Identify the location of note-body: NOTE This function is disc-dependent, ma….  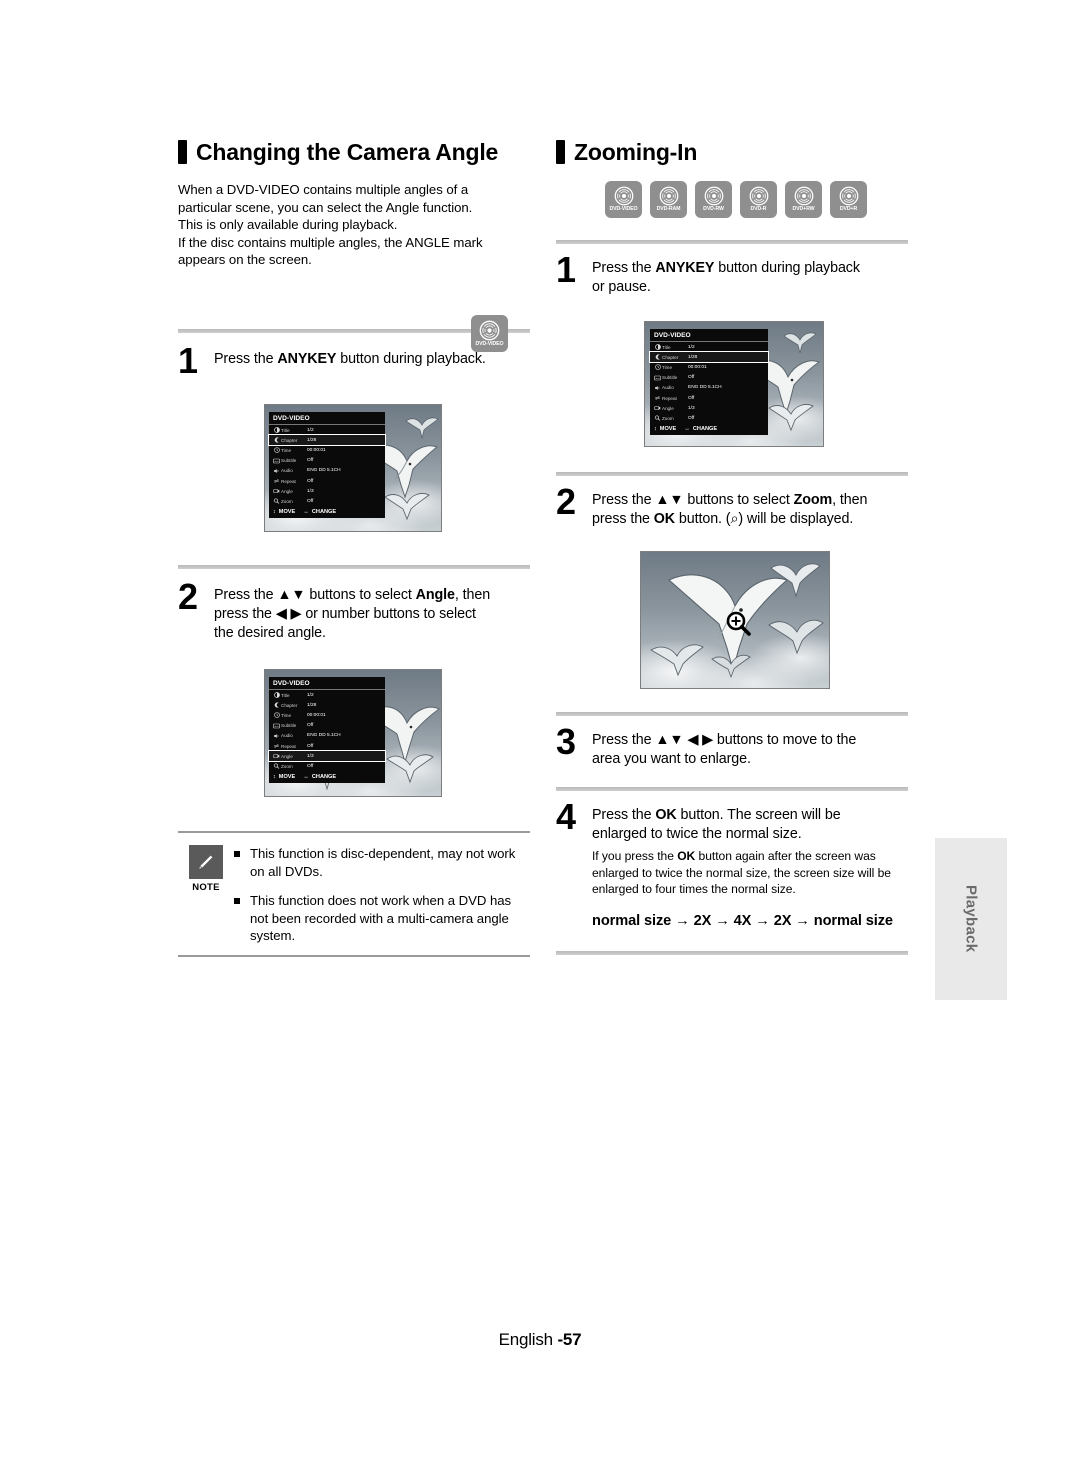
(354, 894).